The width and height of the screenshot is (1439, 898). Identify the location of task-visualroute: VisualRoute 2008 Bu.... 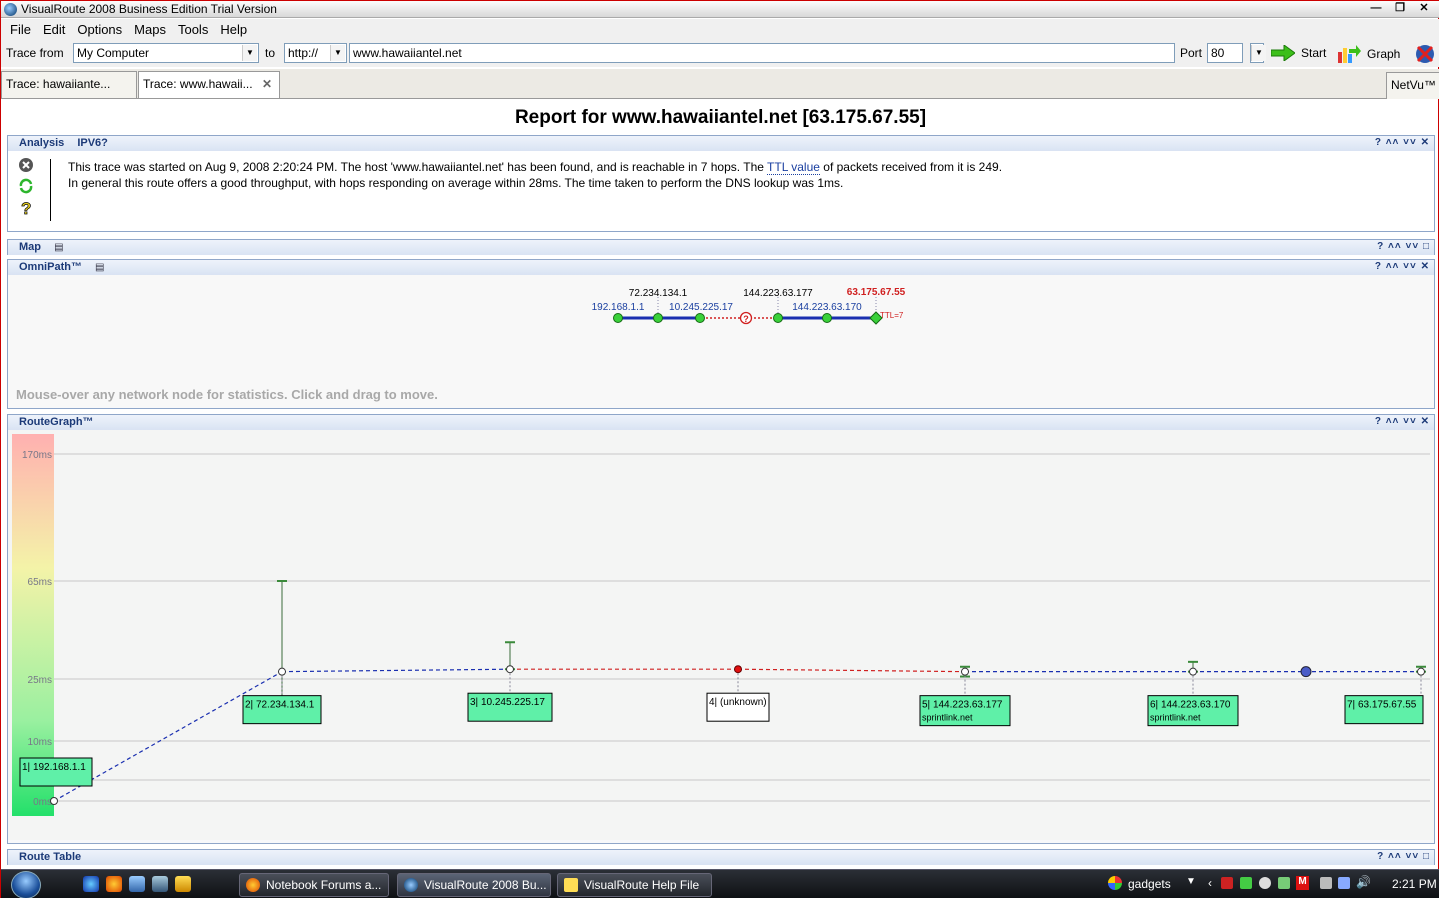
(474, 885).